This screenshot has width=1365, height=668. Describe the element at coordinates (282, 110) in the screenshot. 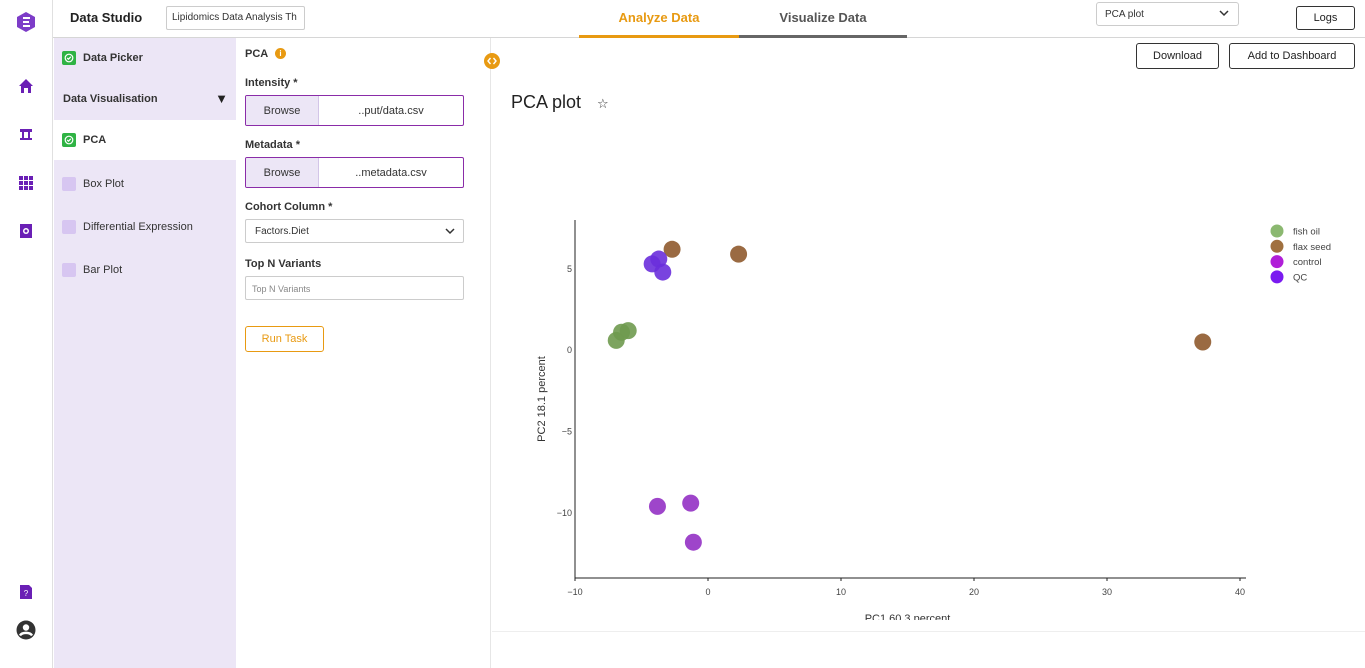

I see `intensity-browse-button: Browse` at that location.